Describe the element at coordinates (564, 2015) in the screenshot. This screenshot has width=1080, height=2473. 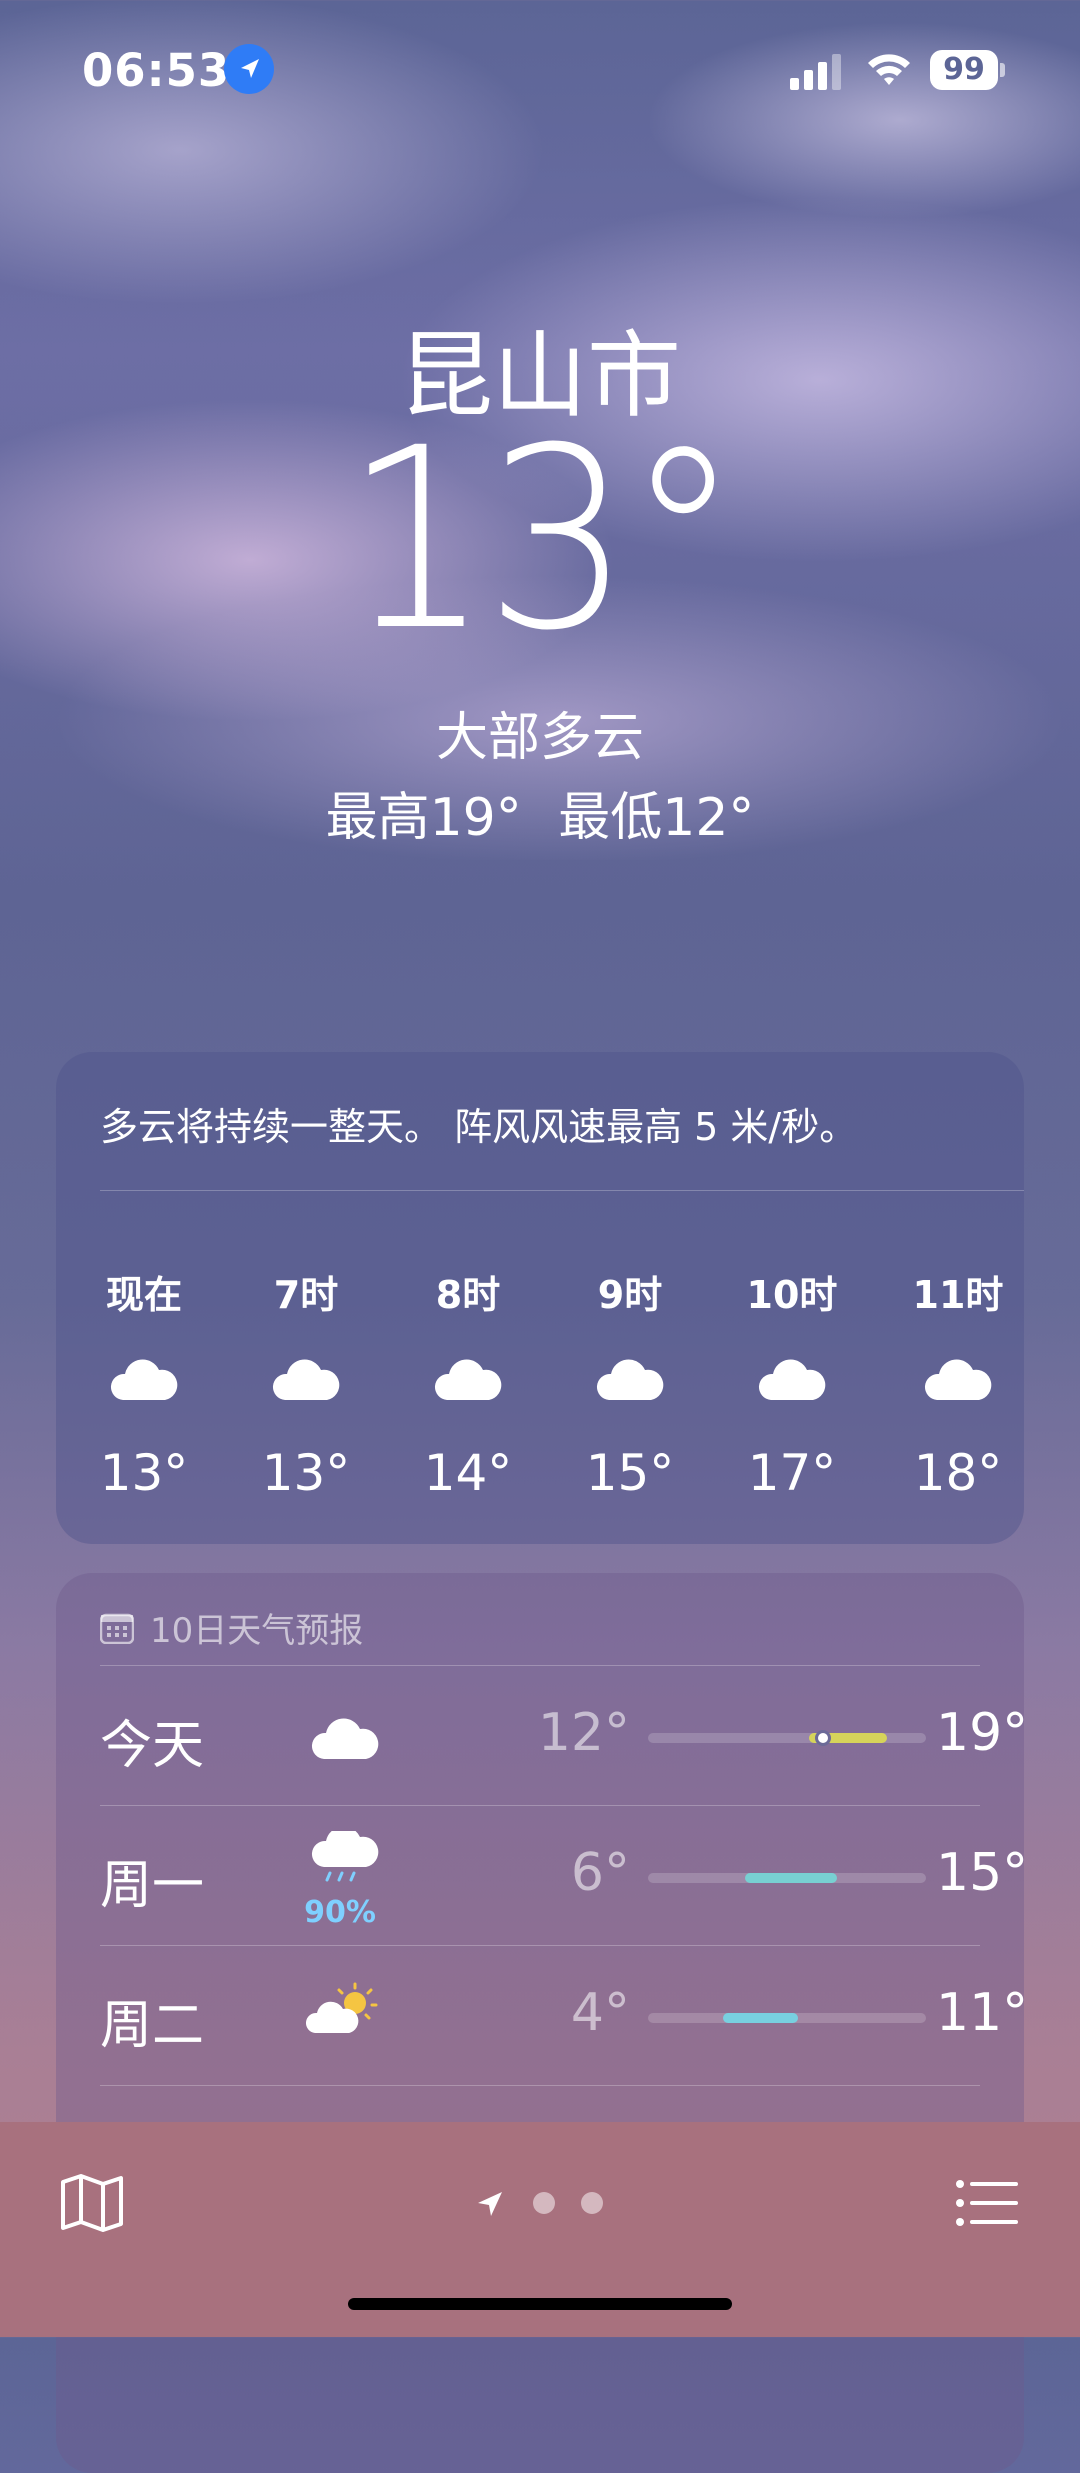
I see `day-row: 周二 4° 11°` at that location.